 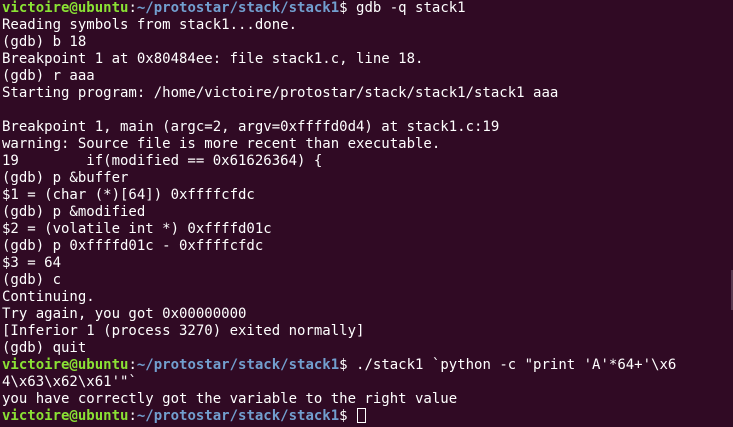 What do you see at coordinates (65, 178) in the screenshot?
I see `output-line: (gdb) p &buffer` at bounding box center [65, 178].